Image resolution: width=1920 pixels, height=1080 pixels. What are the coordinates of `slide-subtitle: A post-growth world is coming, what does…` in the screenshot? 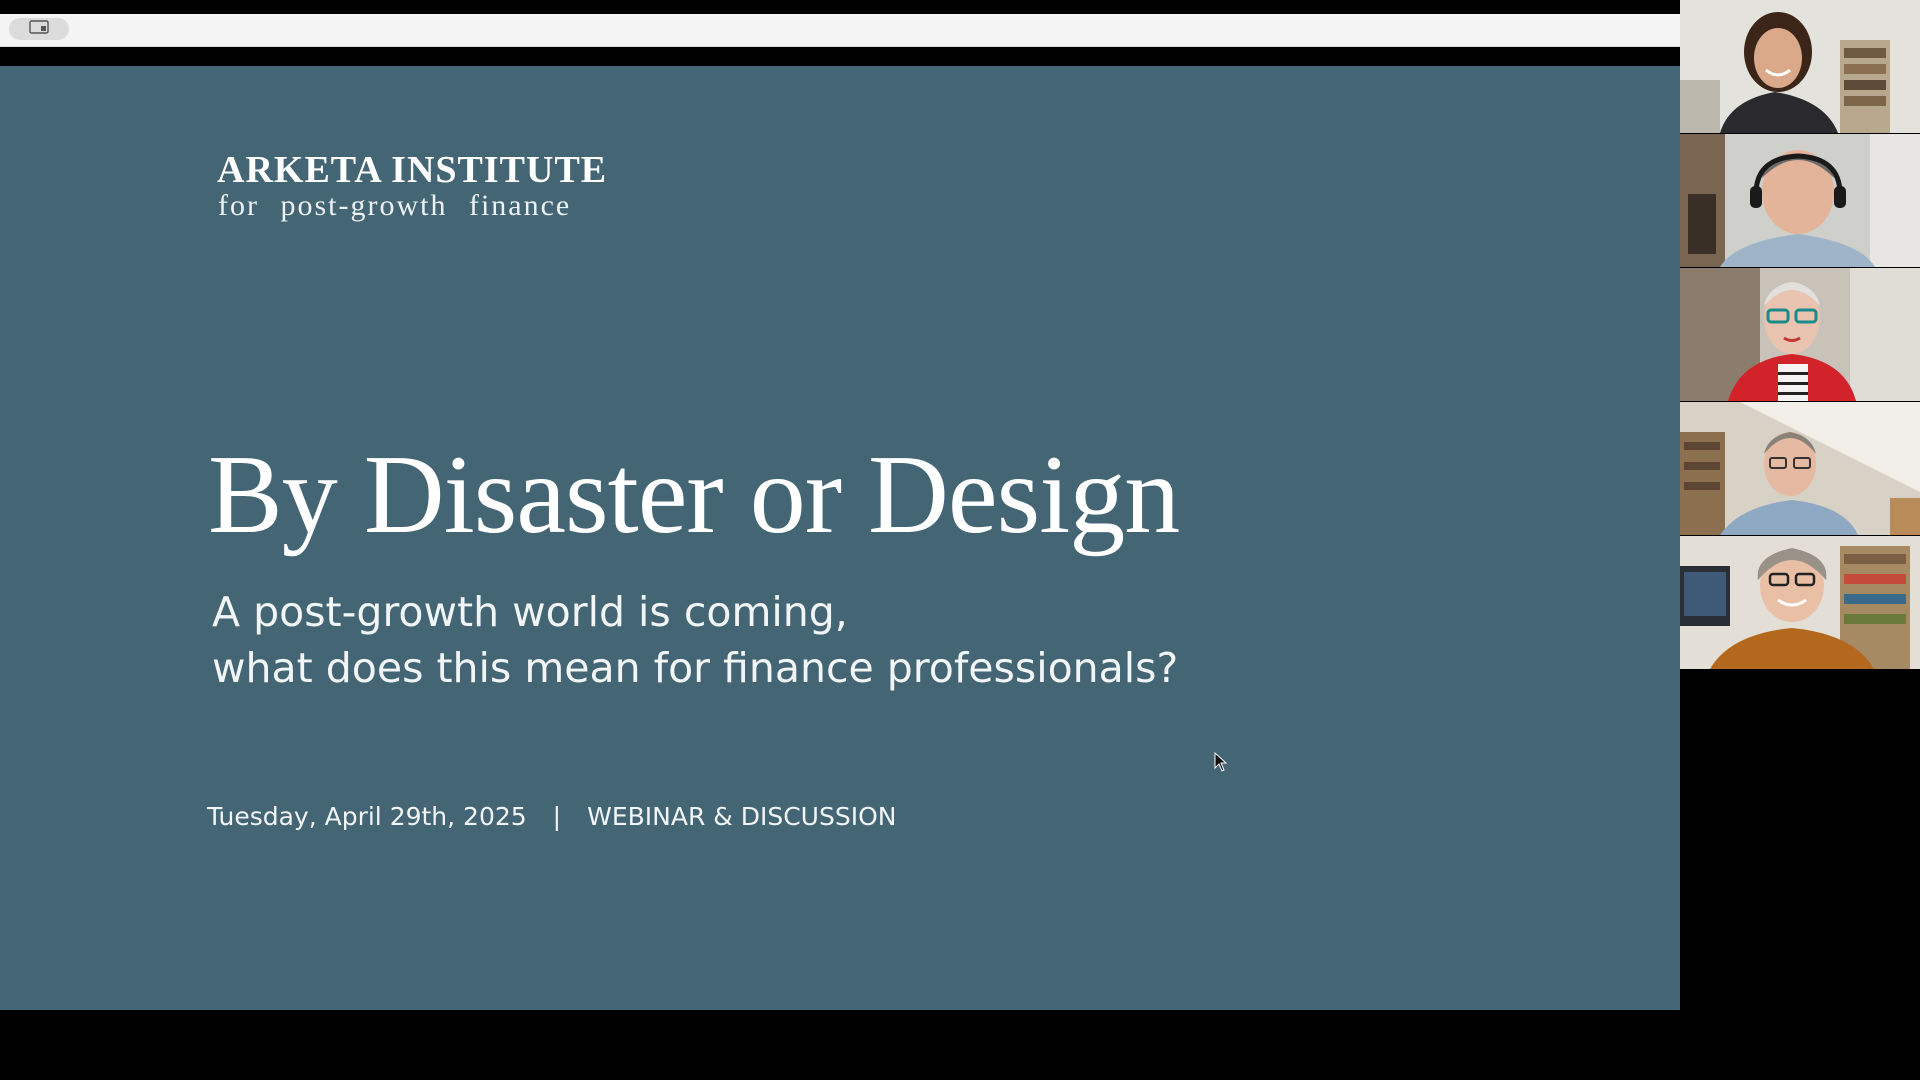 It's located at (695, 640).